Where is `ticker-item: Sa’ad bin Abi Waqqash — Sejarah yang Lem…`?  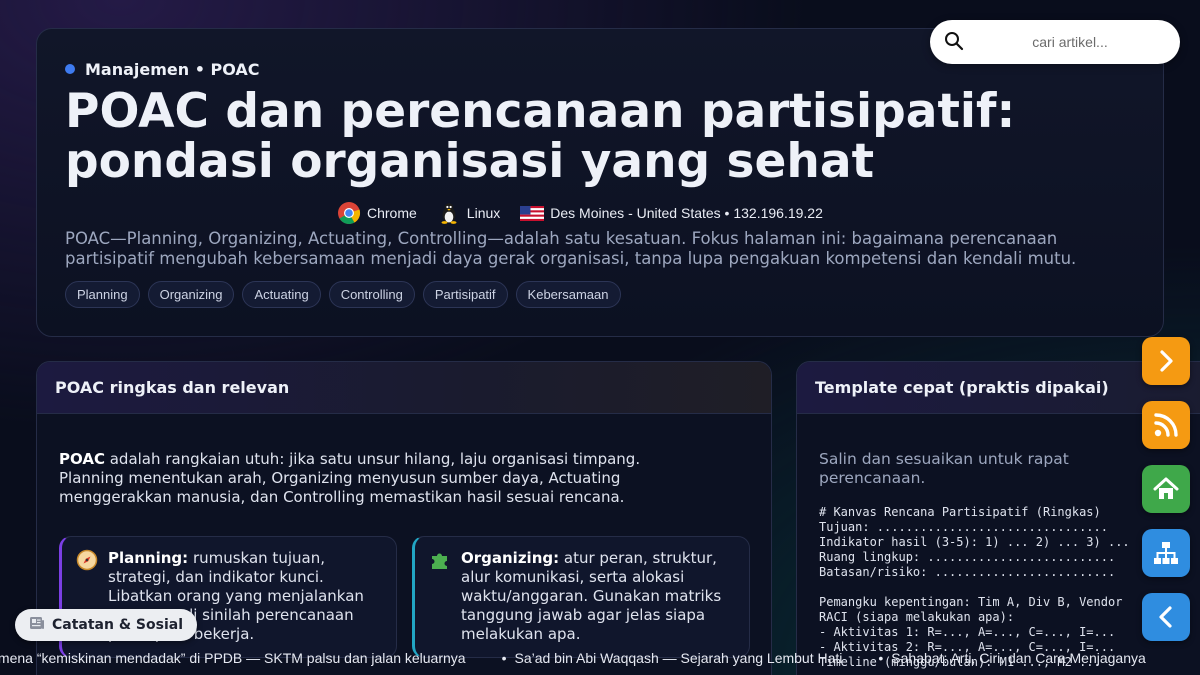 ticker-item: Sa’ad bin Abi Waqqash — Sejarah yang Lem… is located at coordinates (696, 658).